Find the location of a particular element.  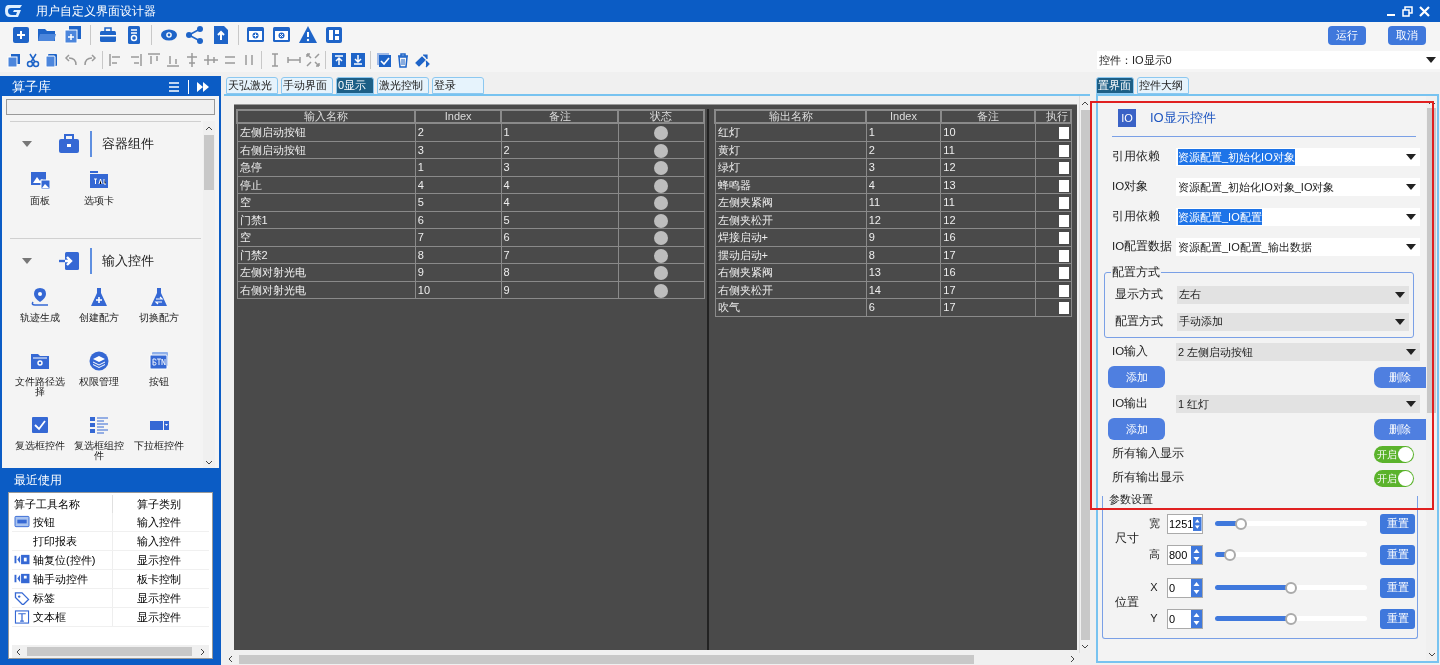

list-row: 文本框 显示控件 is located at coordinates (110, 617).